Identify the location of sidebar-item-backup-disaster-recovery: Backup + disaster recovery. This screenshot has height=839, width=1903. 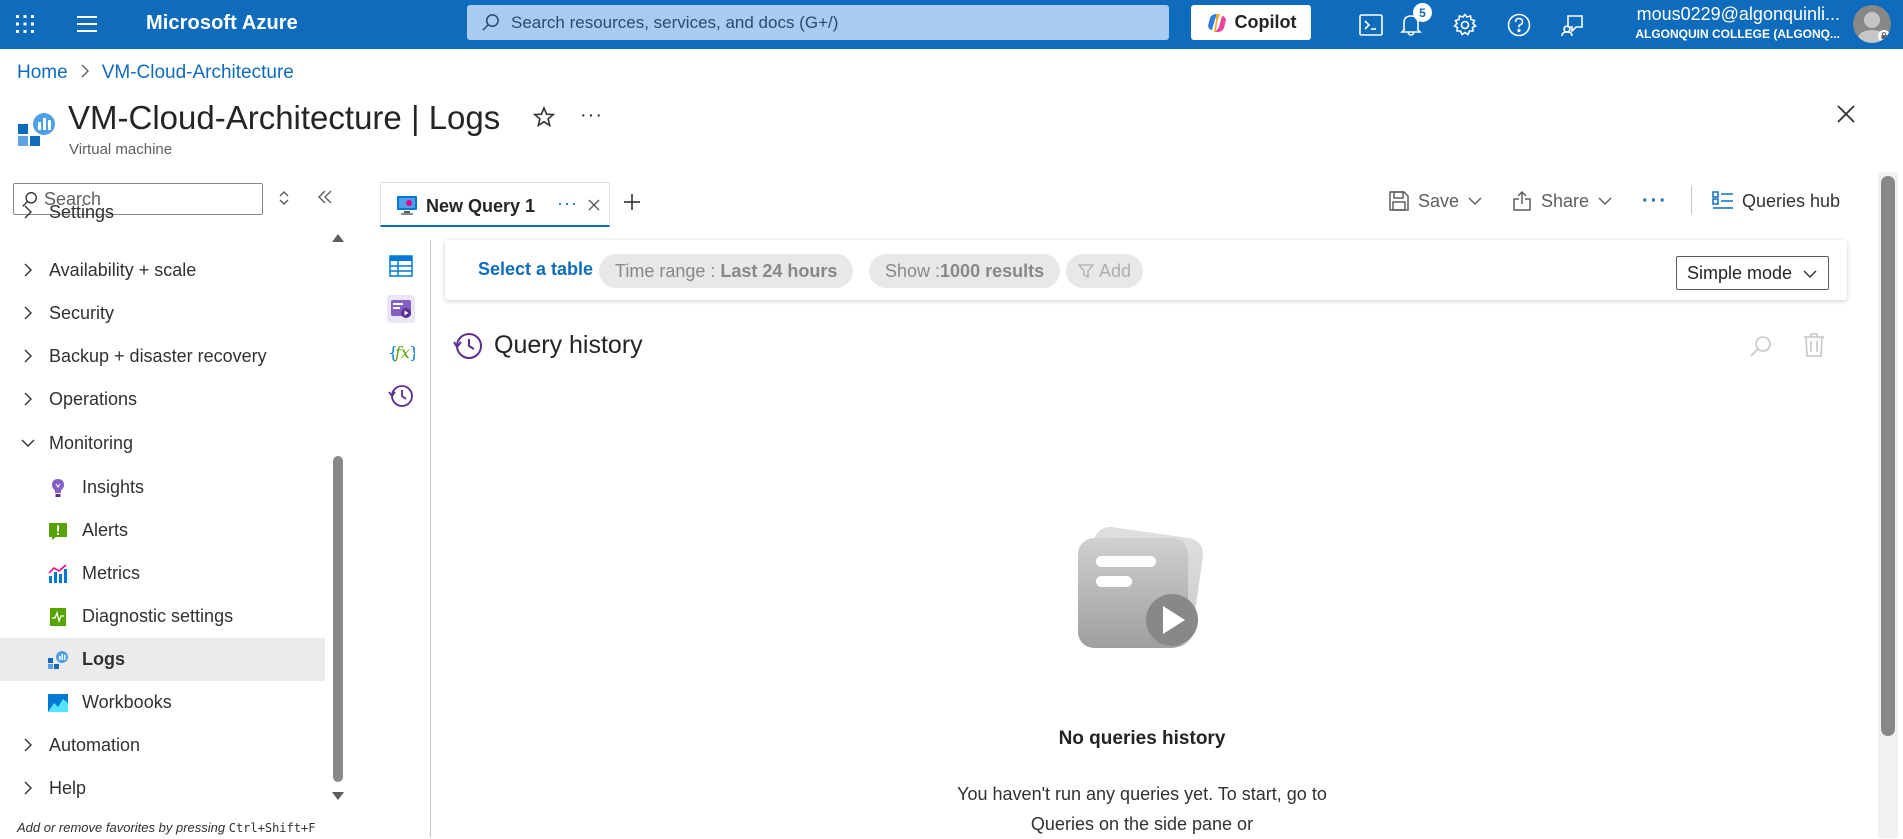
(162, 356).